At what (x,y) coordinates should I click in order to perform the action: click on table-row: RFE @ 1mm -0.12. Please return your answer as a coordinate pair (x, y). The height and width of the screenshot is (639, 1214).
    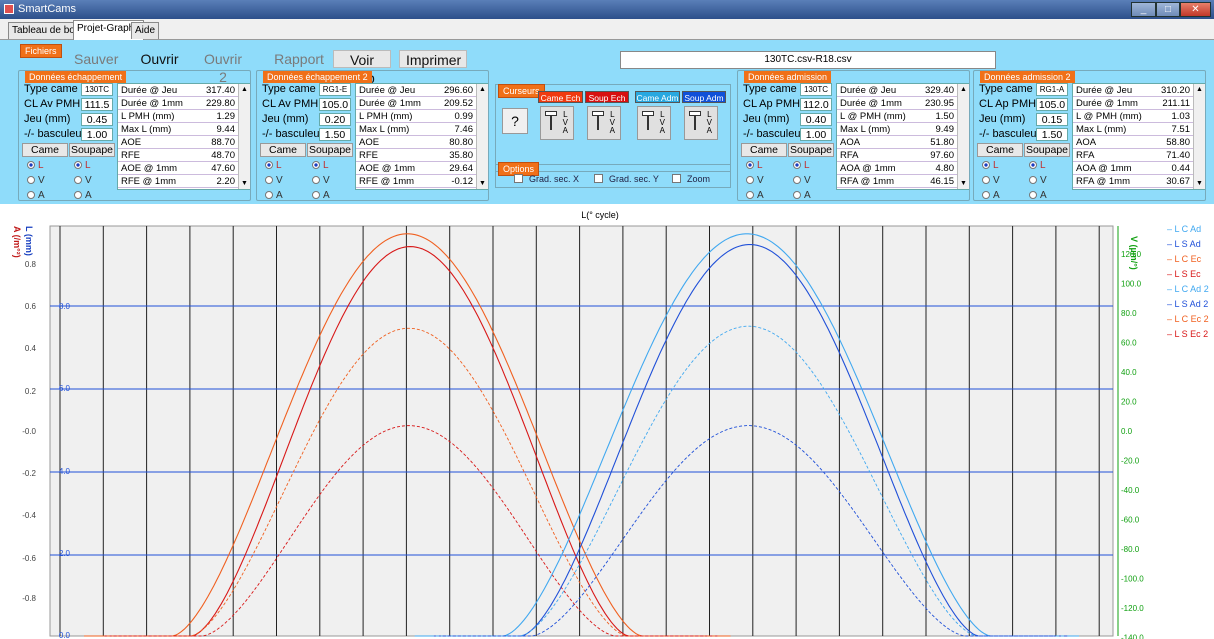
    Looking at the image, I should click on (416, 181).